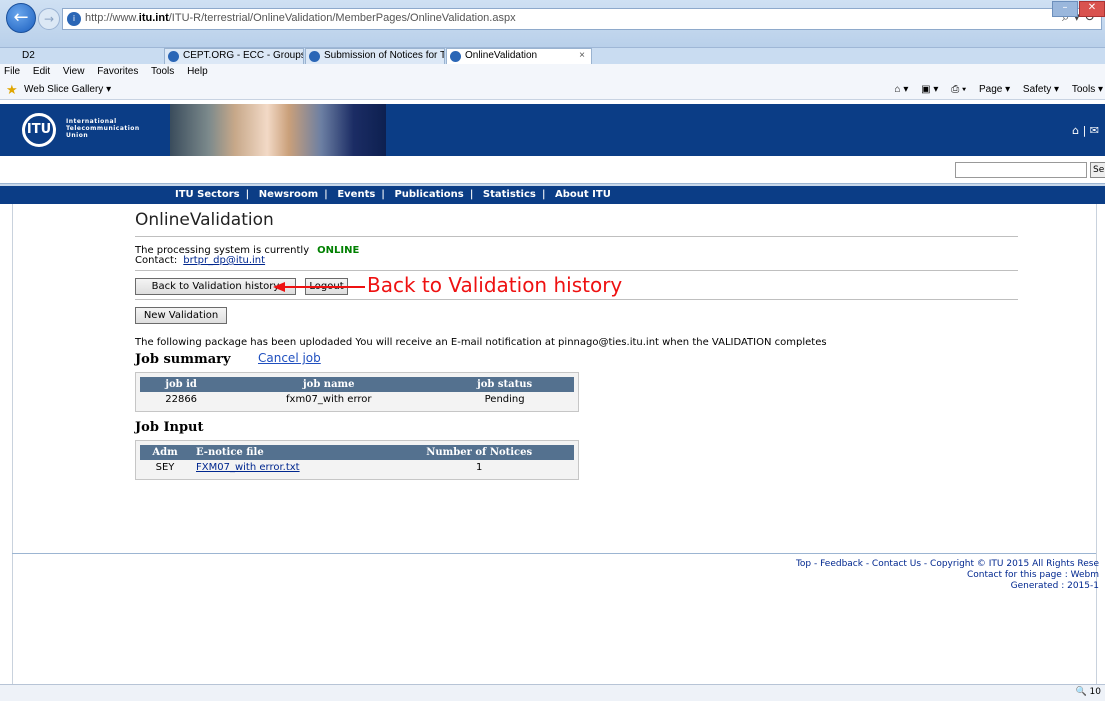  Describe the element at coordinates (329, 399) in the screenshot. I see `job-name-cell: fxm07_with error` at that location.